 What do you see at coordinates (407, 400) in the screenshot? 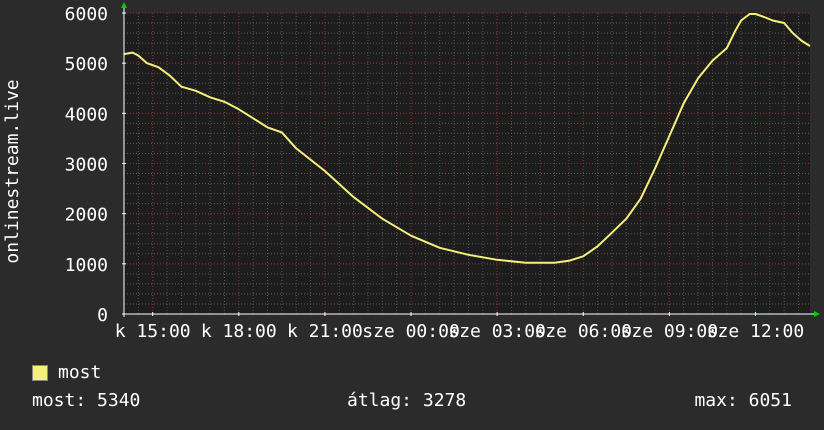
I see `stat-average: átlag: 3278` at bounding box center [407, 400].